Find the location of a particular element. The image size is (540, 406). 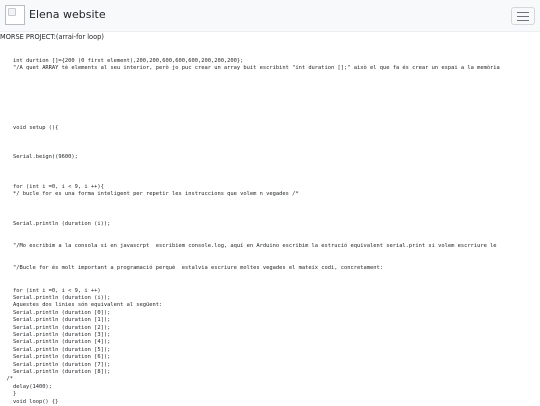

page-title: MORSE PROJECT:(arrai-for loop) is located at coordinates (52, 37).